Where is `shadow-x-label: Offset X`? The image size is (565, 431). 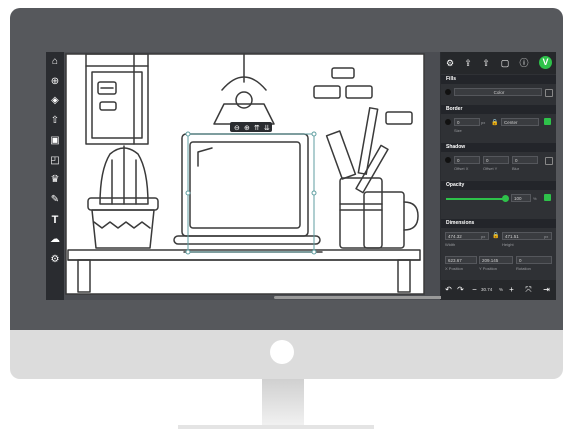
shadow-x-label: Offset X is located at coordinates (461, 168).